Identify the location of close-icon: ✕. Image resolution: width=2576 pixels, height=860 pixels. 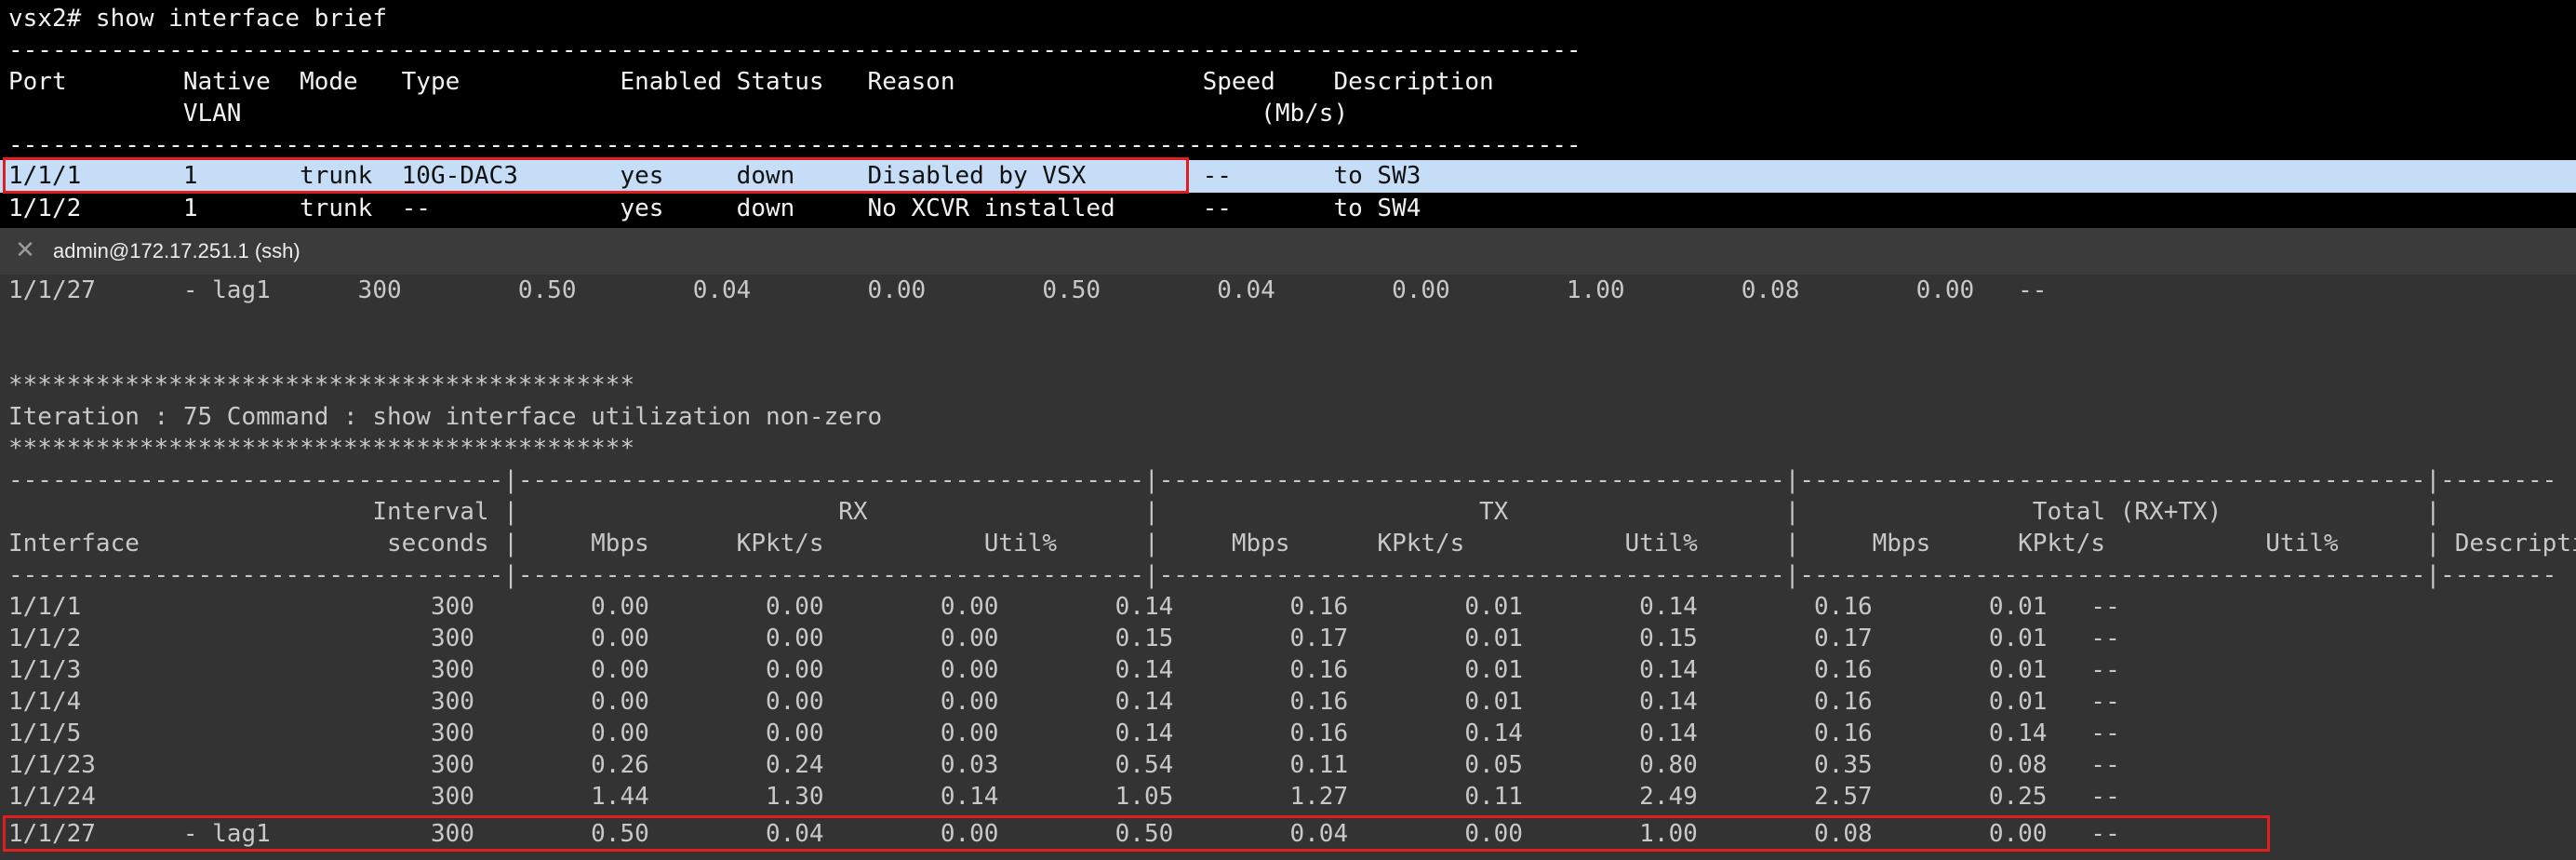
(25, 250).